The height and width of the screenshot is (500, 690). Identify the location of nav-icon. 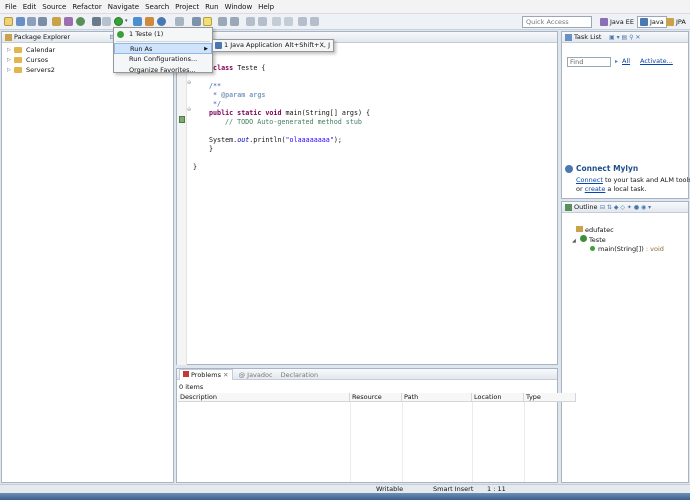
(302, 21).